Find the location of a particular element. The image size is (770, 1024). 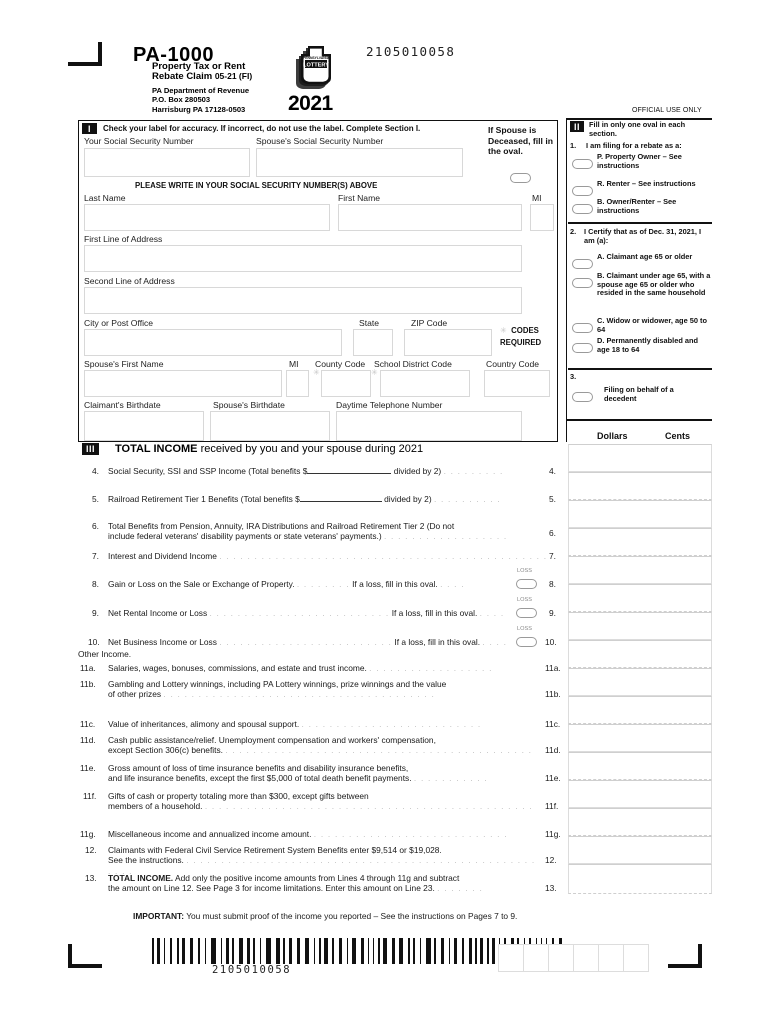

spouse-deceased-note: If Spouse is Deceased, fill in the oval. is located at coordinates (520, 140).